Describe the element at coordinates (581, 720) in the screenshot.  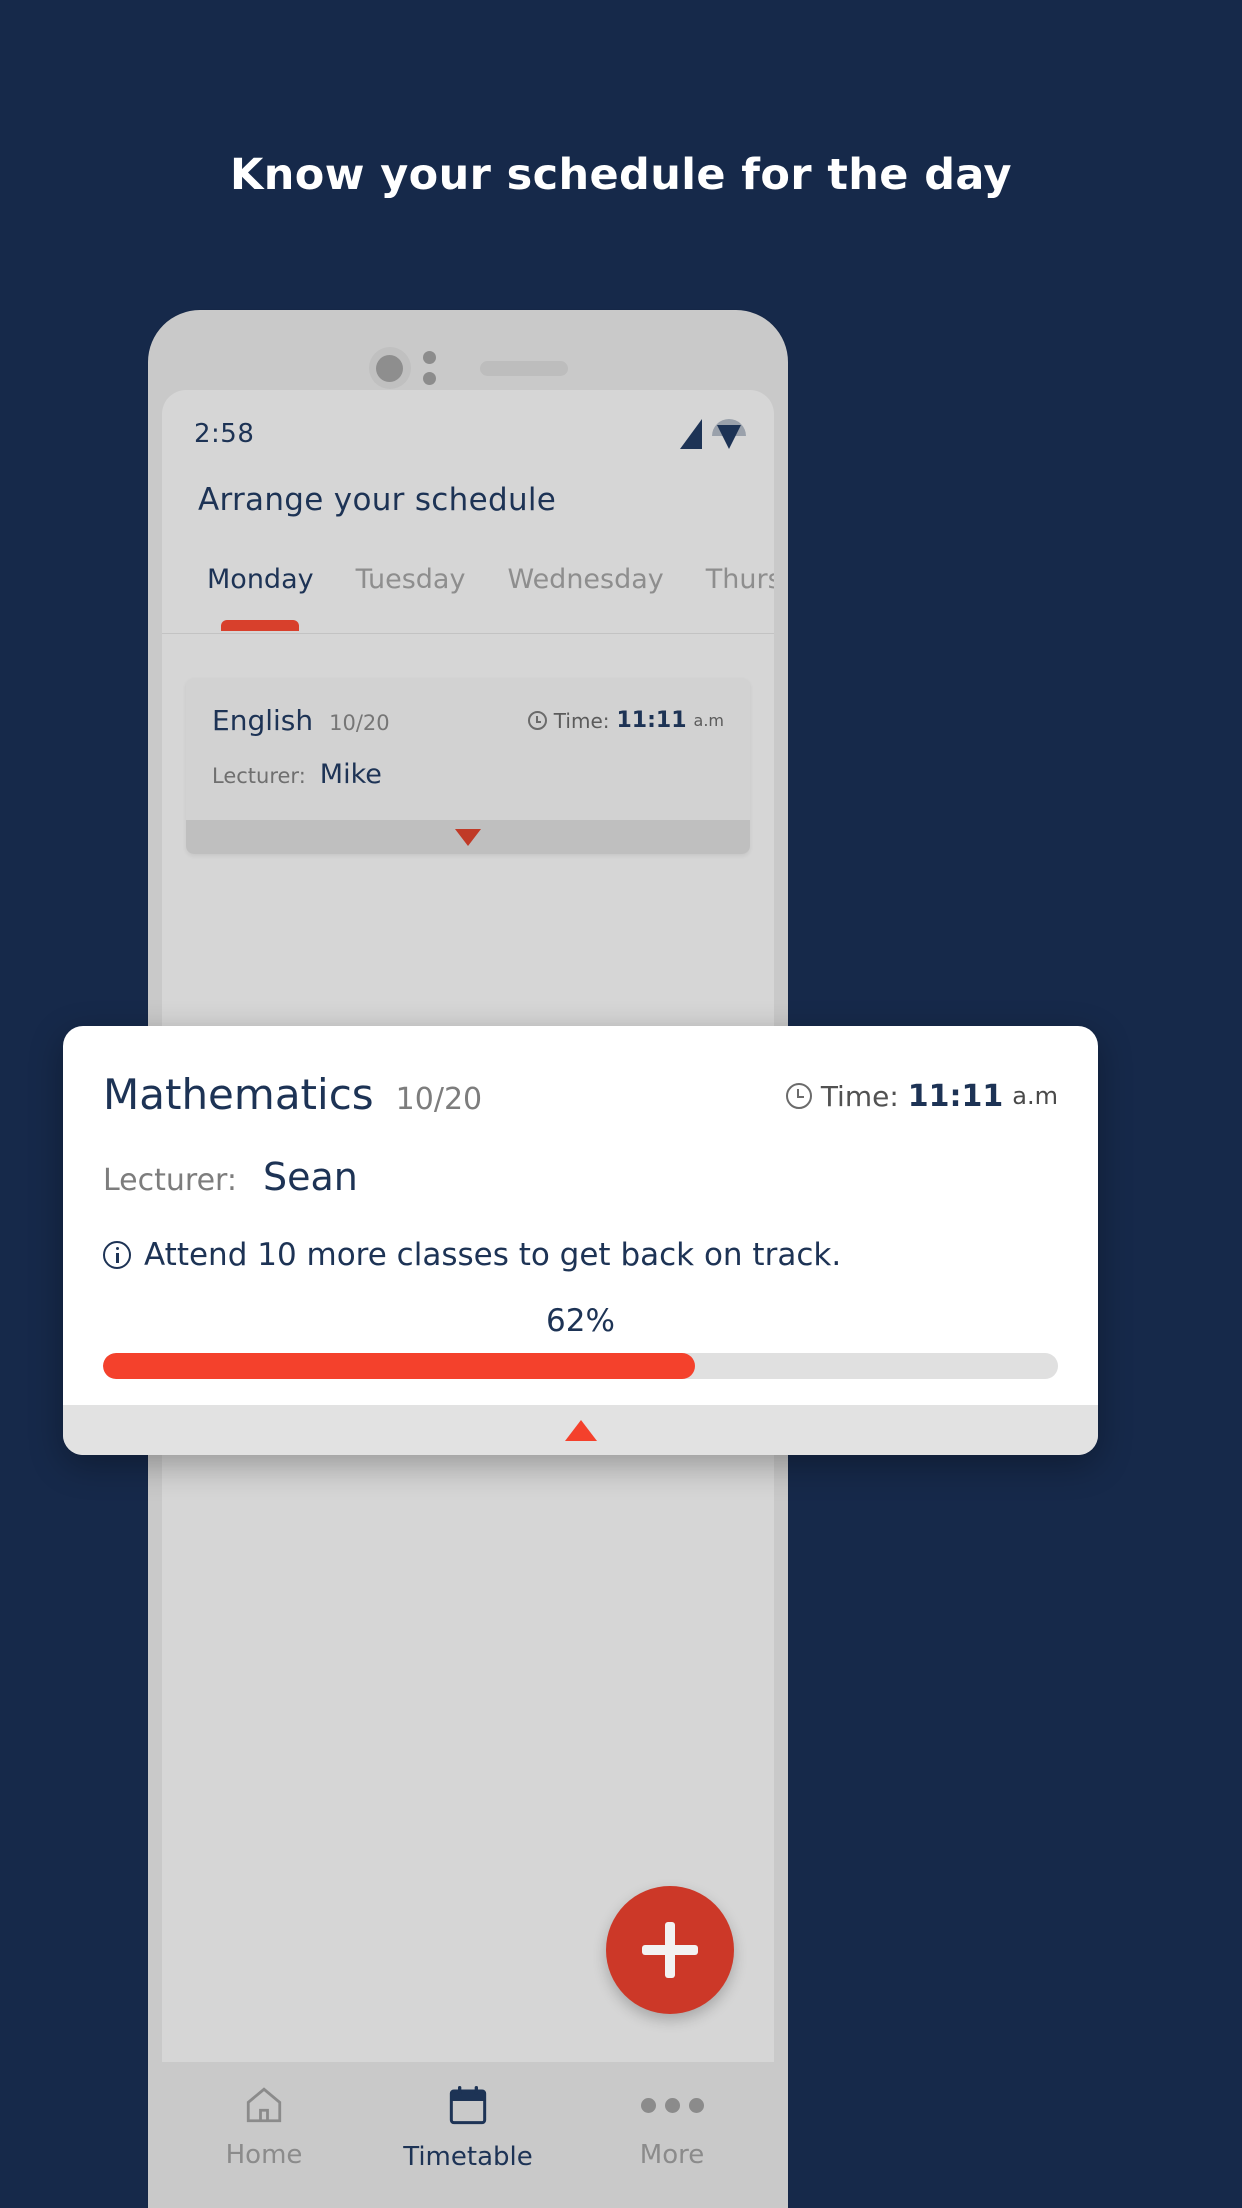
I see `class-time-label: Time:` at that location.